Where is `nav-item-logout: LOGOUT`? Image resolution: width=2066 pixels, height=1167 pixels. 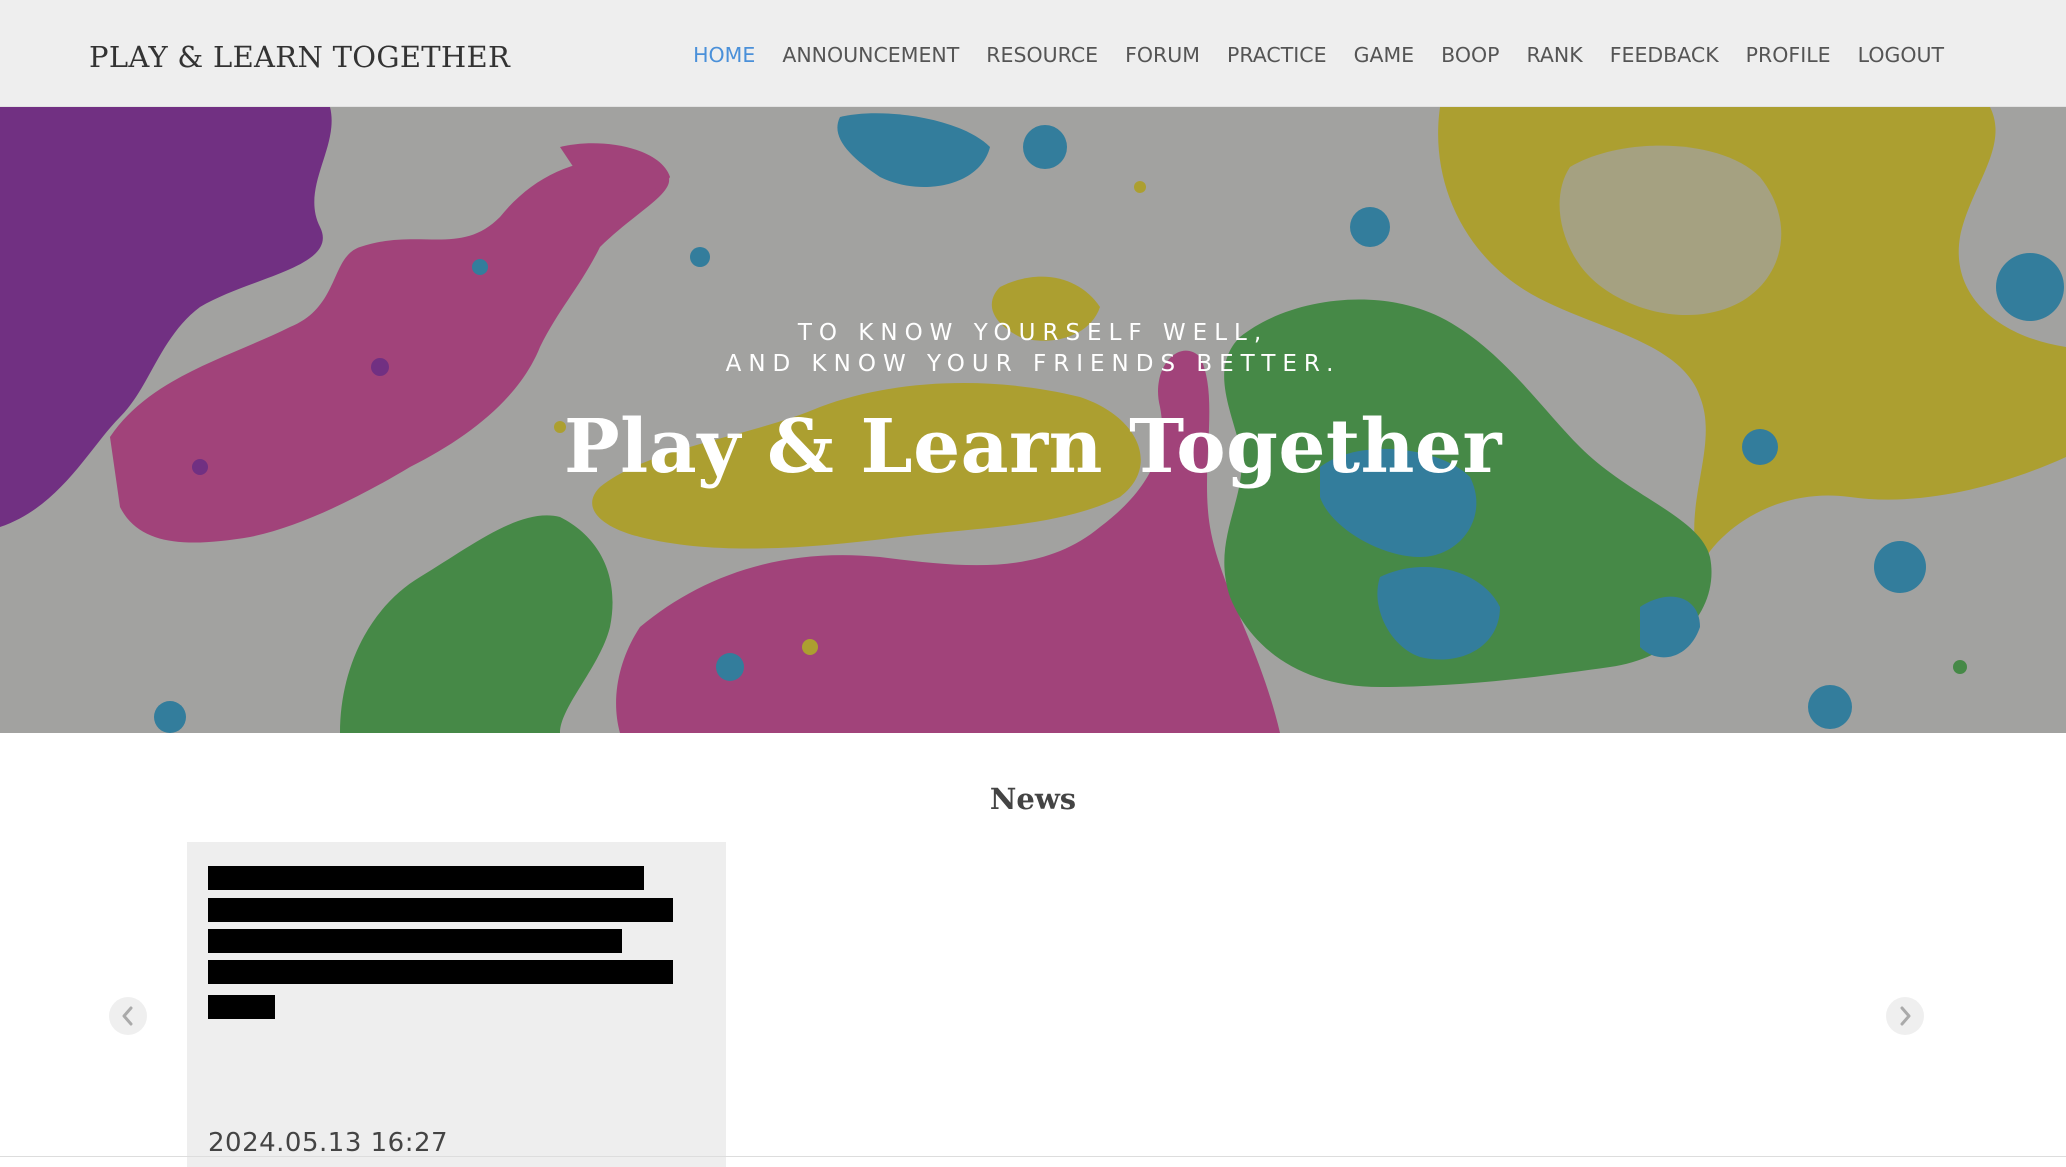
nav-item-logout: LOGOUT is located at coordinates (1894, 55).